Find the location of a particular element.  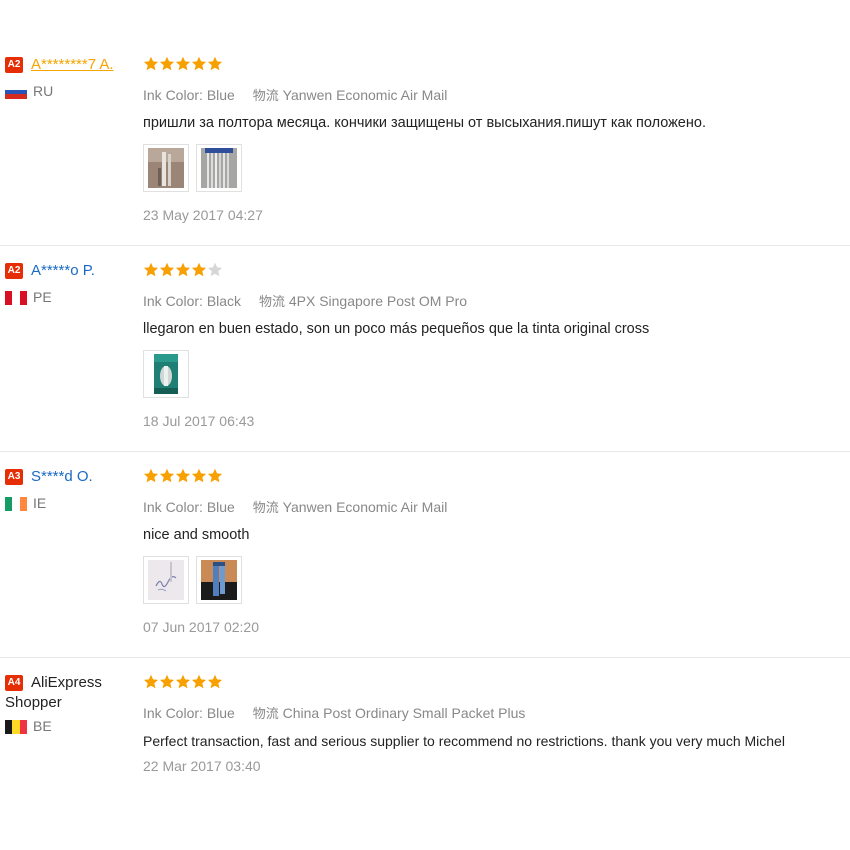

reviewer-name-link: A*****o P. is located at coordinates (63, 270).